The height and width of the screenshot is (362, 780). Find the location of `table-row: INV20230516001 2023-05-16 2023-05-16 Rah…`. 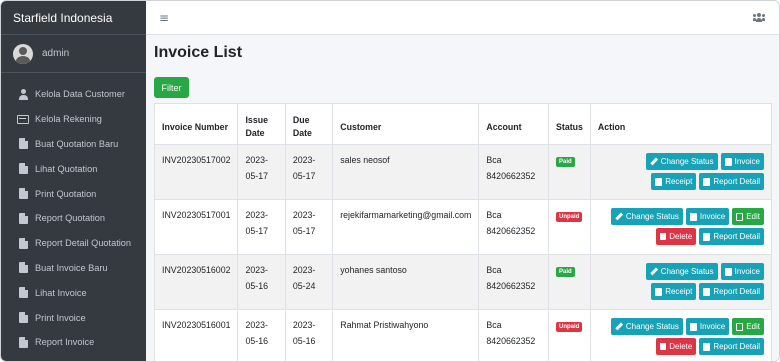

table-row: INV20230516001 2023-05-16 2023-05-16 Rah… is located at coordinates (463, 335).